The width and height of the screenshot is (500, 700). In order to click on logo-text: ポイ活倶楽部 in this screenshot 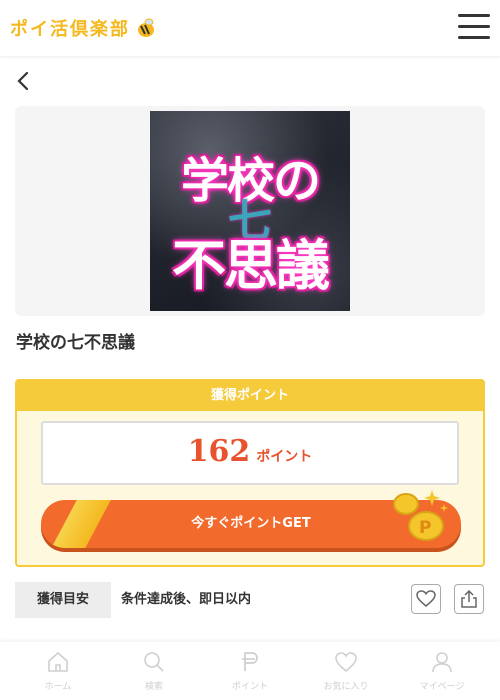, I will do `click(70, 29)`.